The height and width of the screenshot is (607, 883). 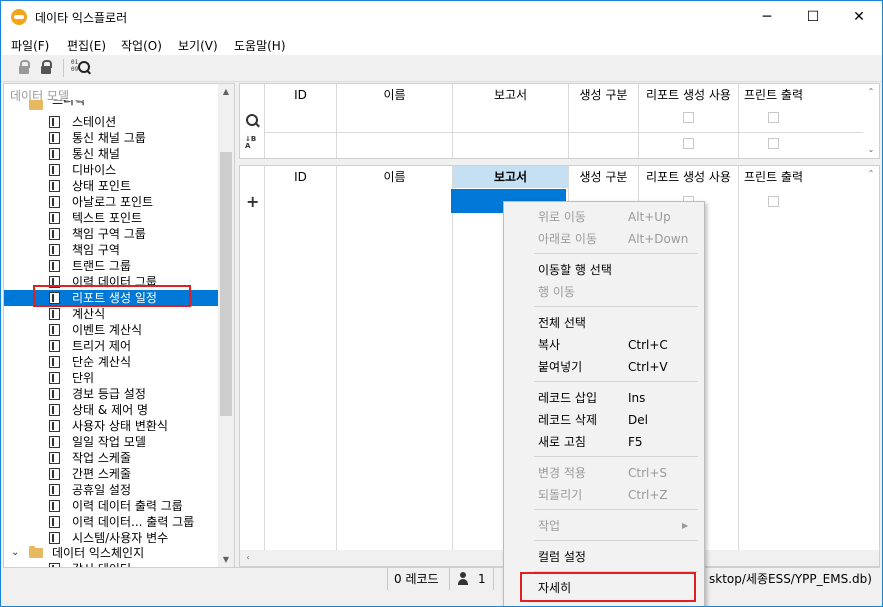 I want to click on folder-icon, so click(x=36, y=105).